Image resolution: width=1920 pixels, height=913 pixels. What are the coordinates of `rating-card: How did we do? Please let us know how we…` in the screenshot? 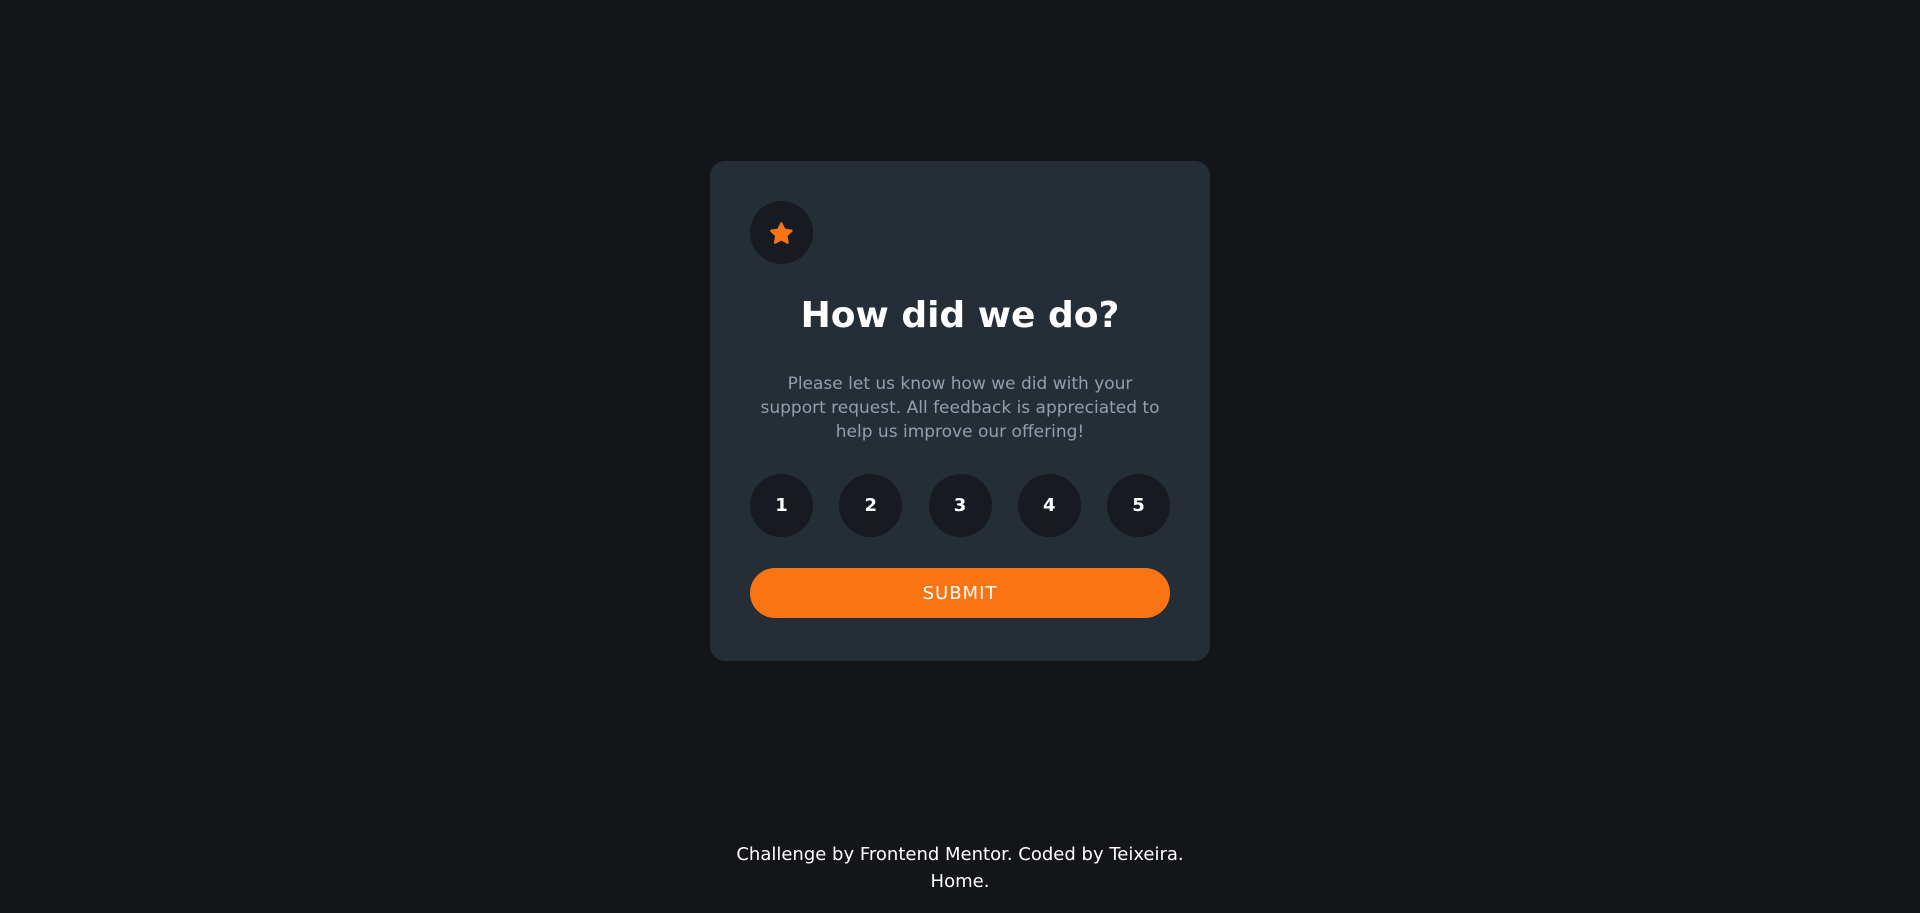 It's located at (960, 411).